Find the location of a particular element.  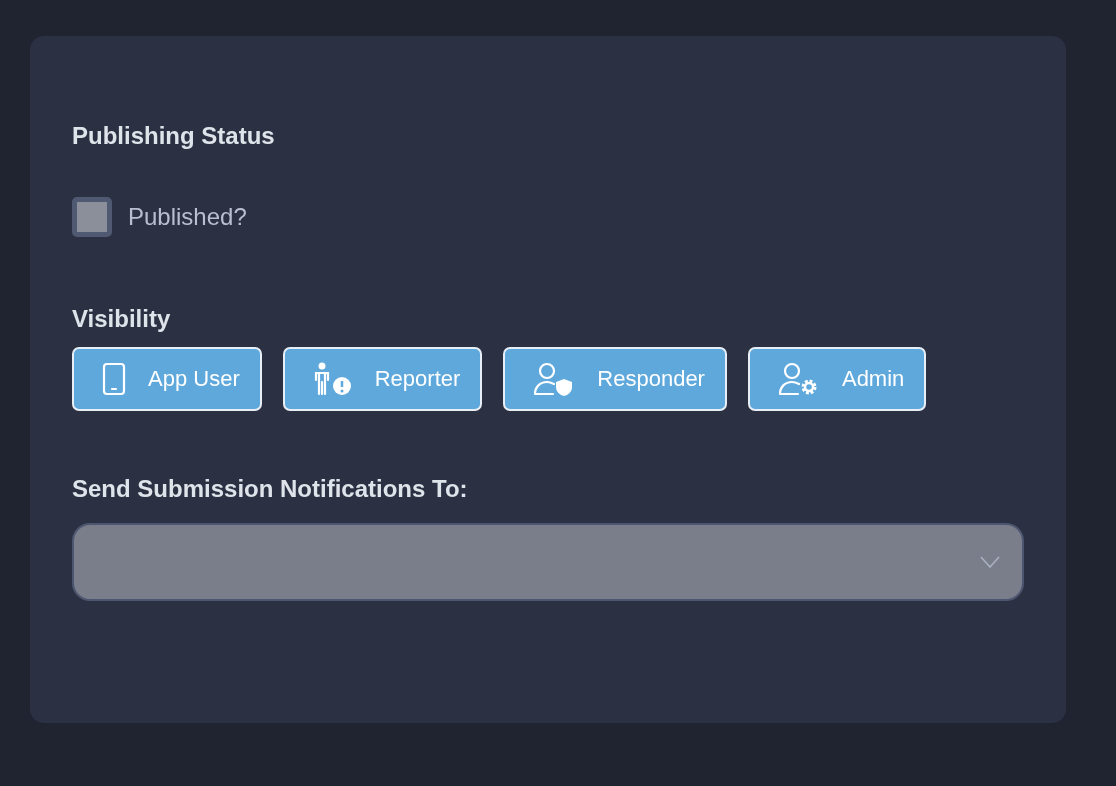

role-toggle-button: Admin is located at coordinates (837, 379).